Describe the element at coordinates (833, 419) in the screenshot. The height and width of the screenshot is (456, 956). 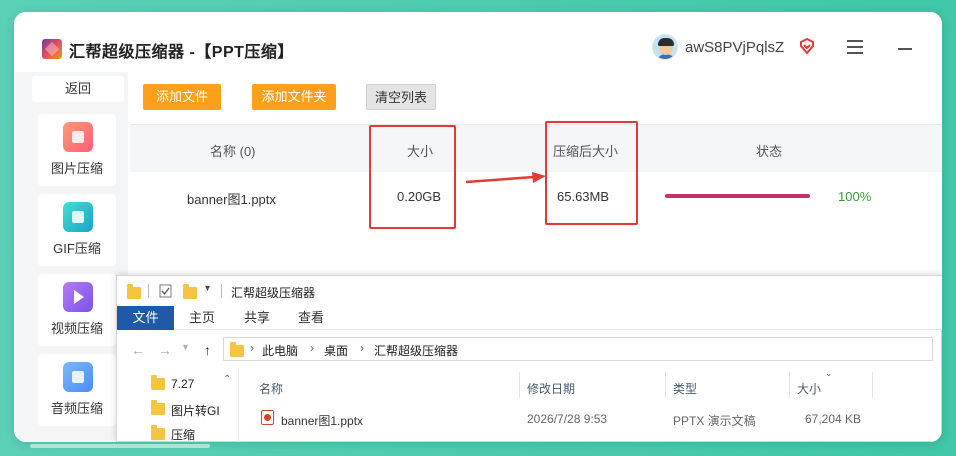
I see `explorer-file-size: 67,204 KB` at that location.